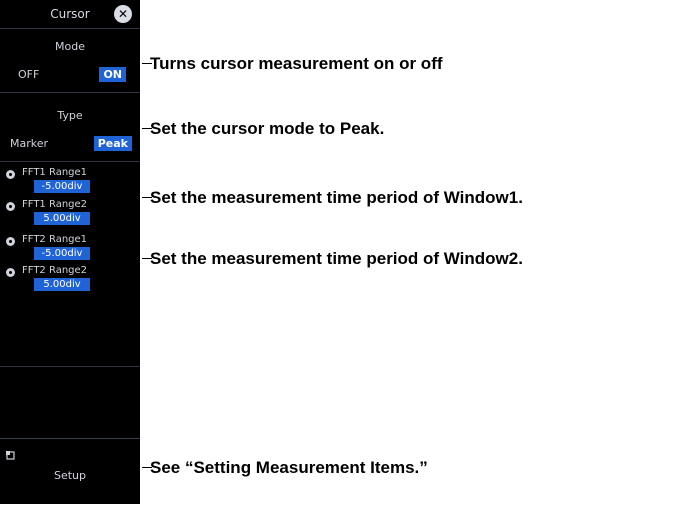  What do you see at coordinates (70, 61) in the screenshot?
I see `mode-section: Mode OFF ON` at bounding box center [70, 61].